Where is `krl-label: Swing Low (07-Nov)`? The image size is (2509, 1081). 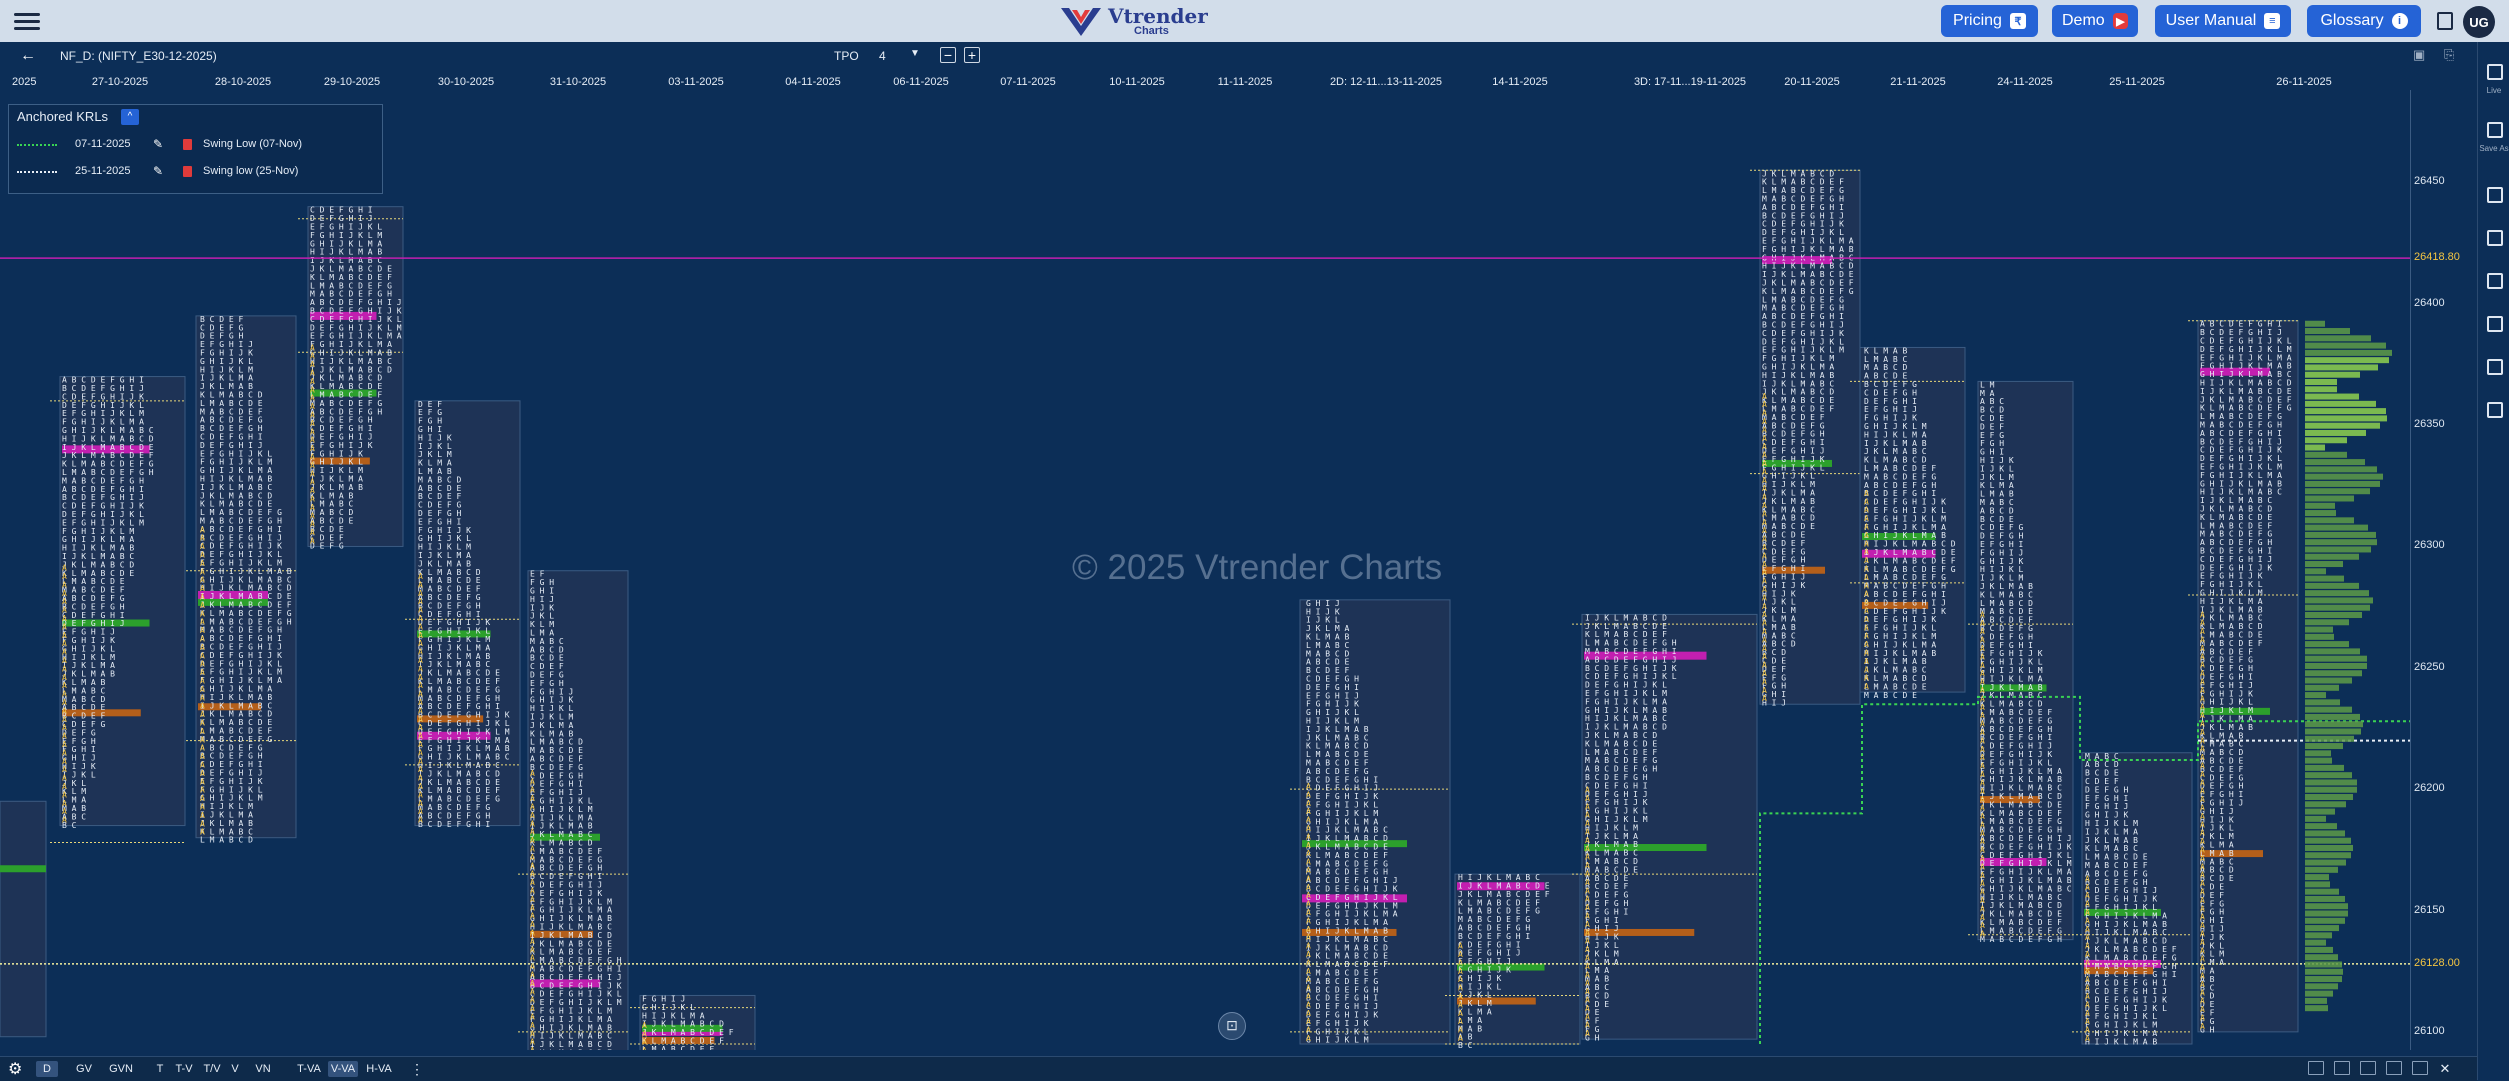 krl-label: Swing Low (07-Nov) is located at coordinates (253, 144).